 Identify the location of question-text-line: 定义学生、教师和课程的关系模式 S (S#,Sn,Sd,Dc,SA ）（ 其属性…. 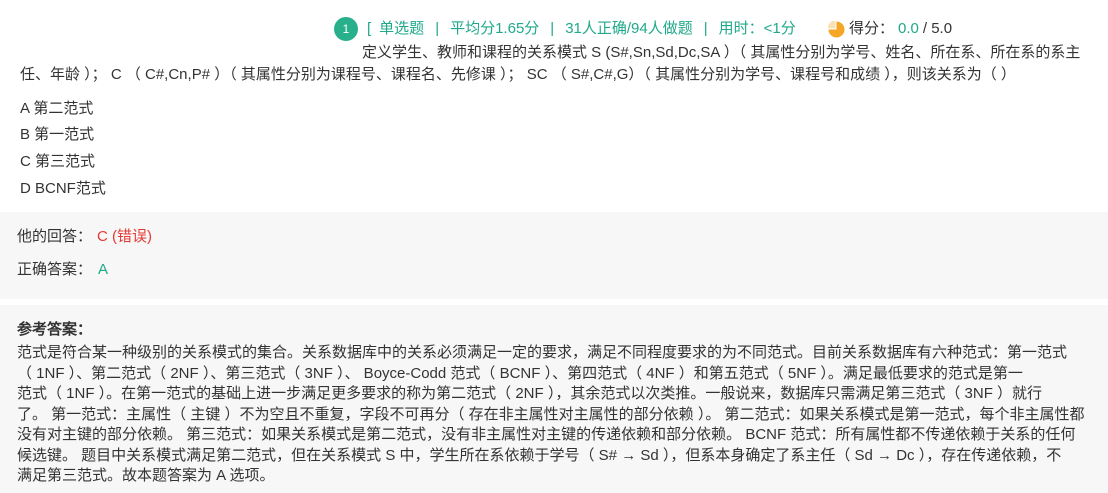
(721, 52).